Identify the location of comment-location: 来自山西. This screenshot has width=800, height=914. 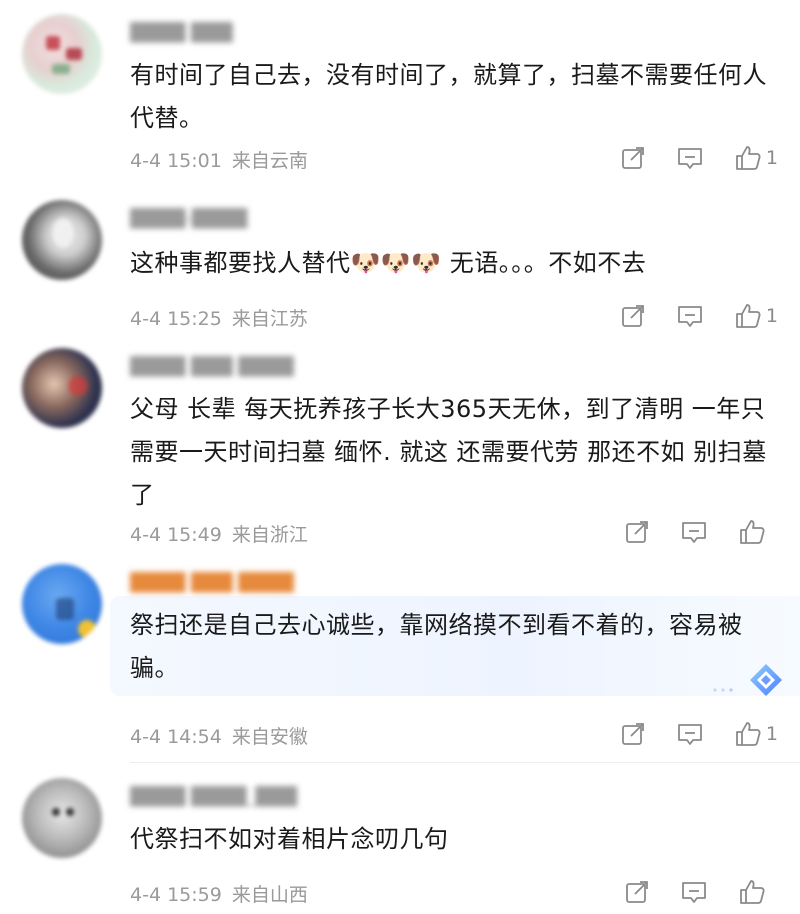
(269, 895).